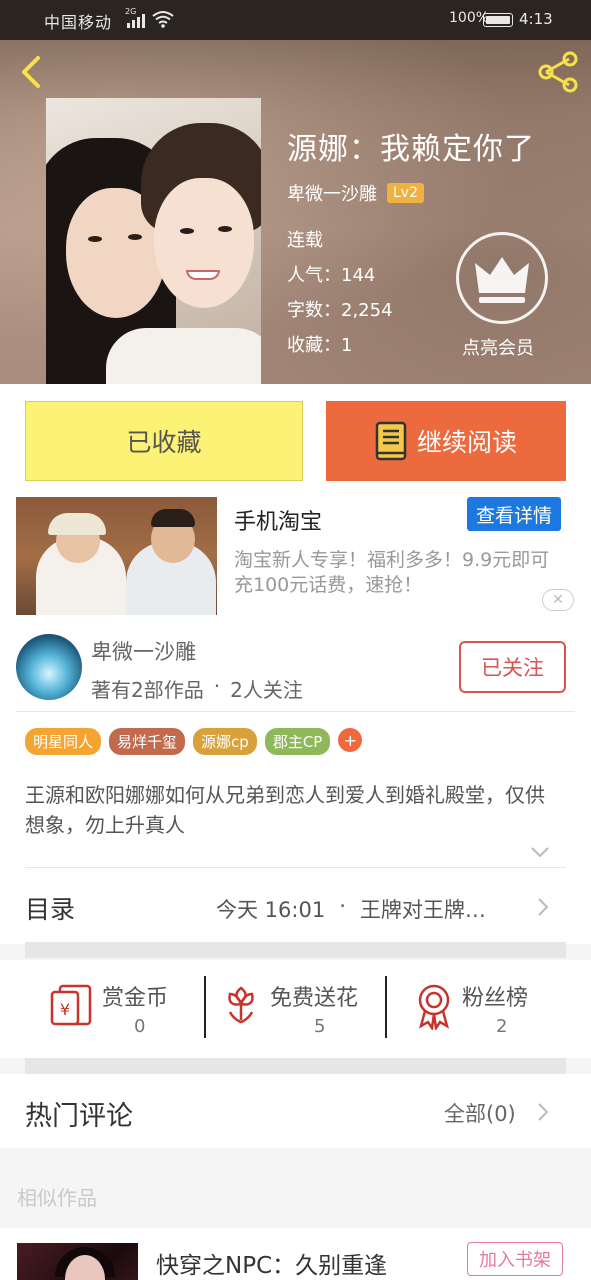 The height and width of the screenshot is (1280, 591). I want to click on serial-status: 连载, so click(305, 240).